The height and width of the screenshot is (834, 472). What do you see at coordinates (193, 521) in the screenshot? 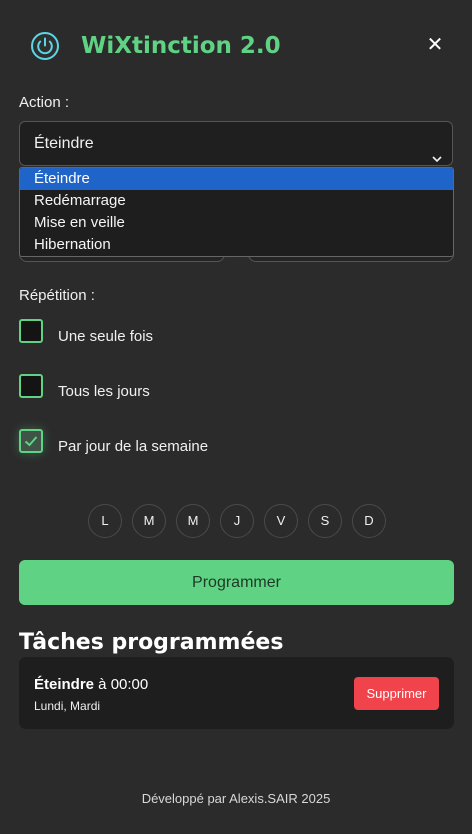
I see `day-button-mercredi: M` at bounding box center [193, 521].